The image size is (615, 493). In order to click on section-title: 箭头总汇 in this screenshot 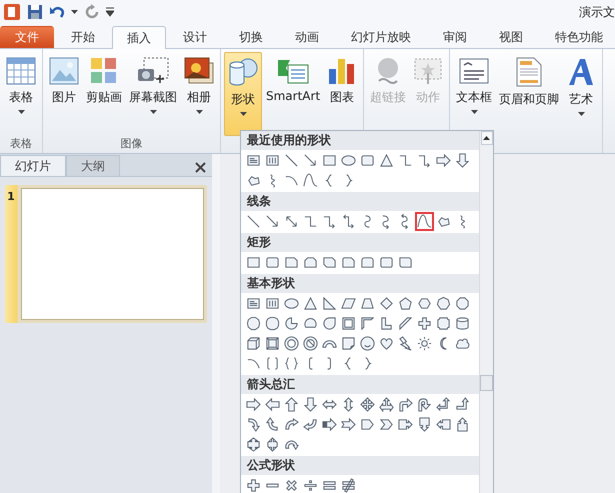, I will do `click(360, 384)`.